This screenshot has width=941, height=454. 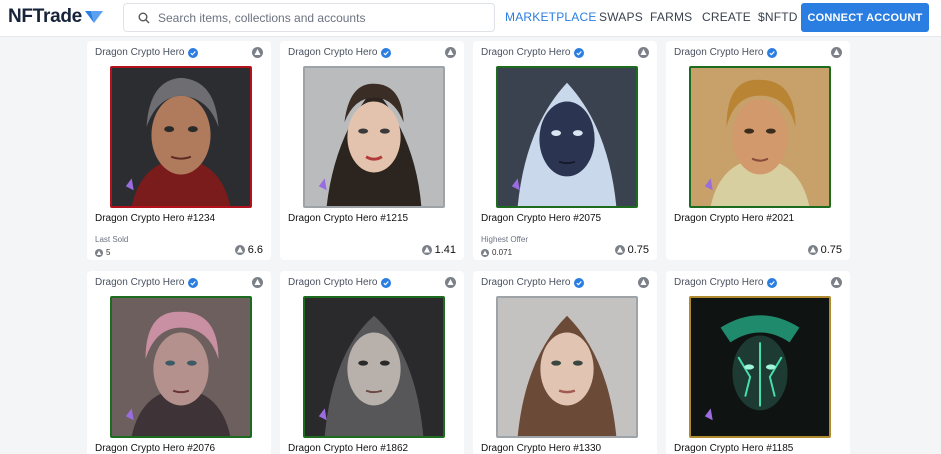 What do you see at coordinates (323, 17) in the screenshot?
I see `search-input` at bounding box center [323, 17].